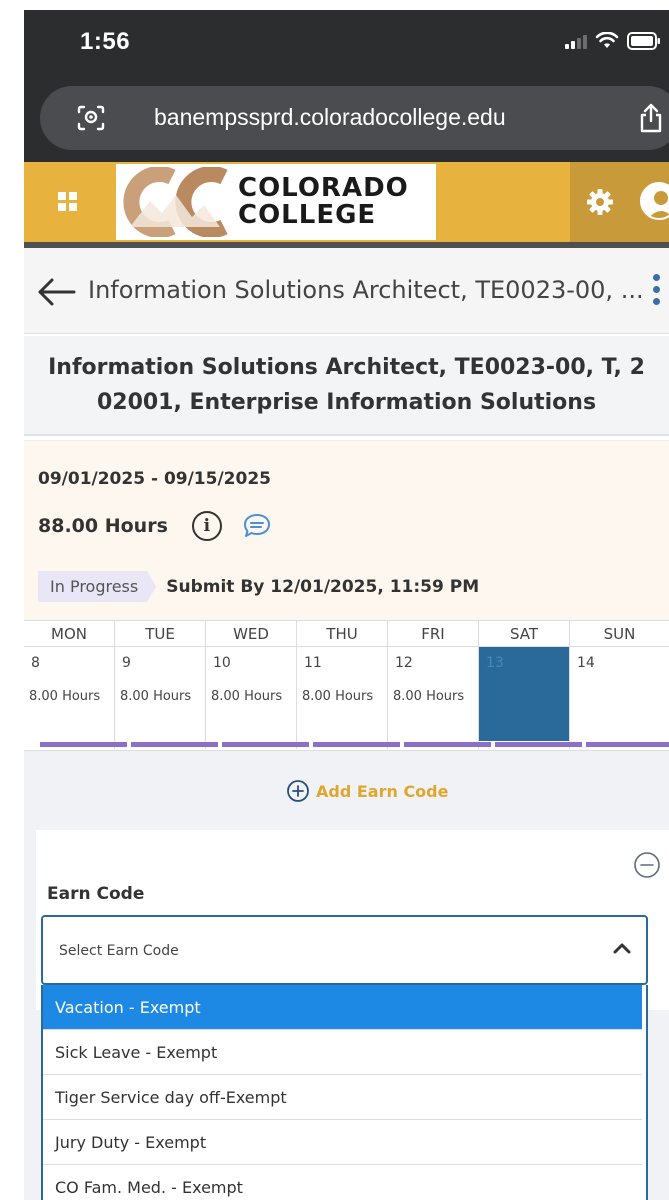 This screenshot has width=669, height=1200. Describe the element at coordinates (643, 41) in the screenshot. I see `battery-icon` at that location.